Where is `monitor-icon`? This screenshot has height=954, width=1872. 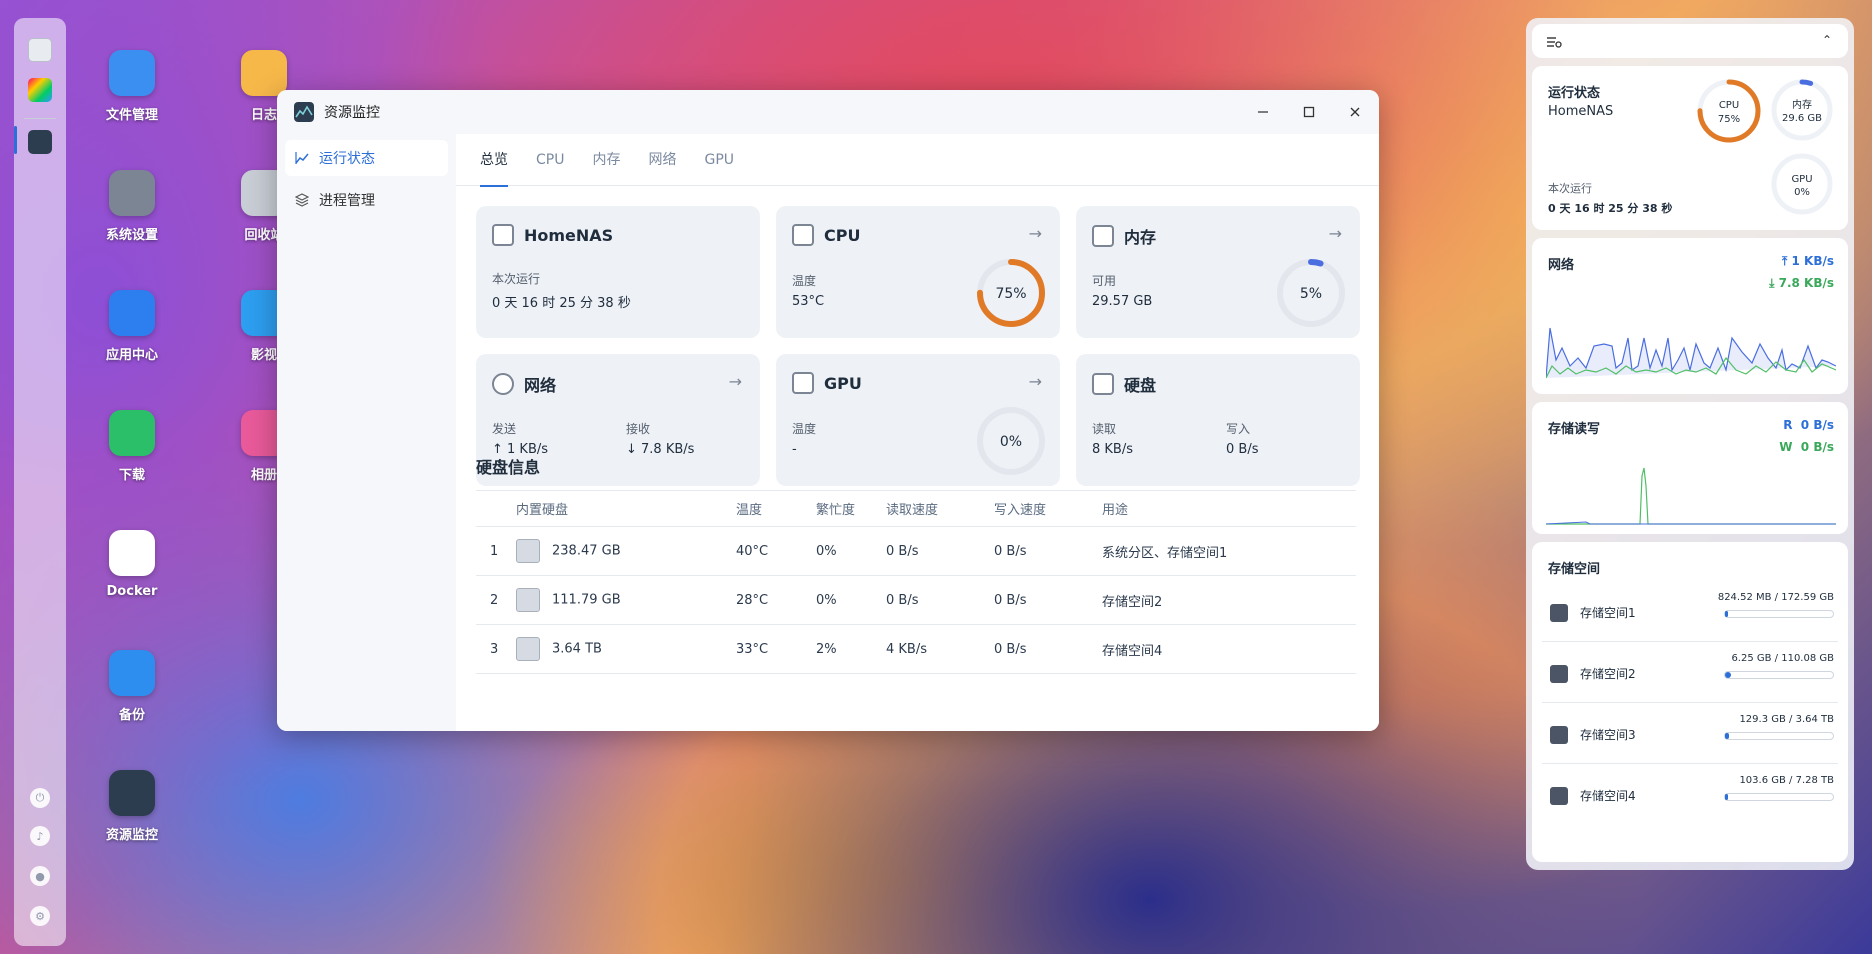
monitor-icon is located at coordinates (40, 50).